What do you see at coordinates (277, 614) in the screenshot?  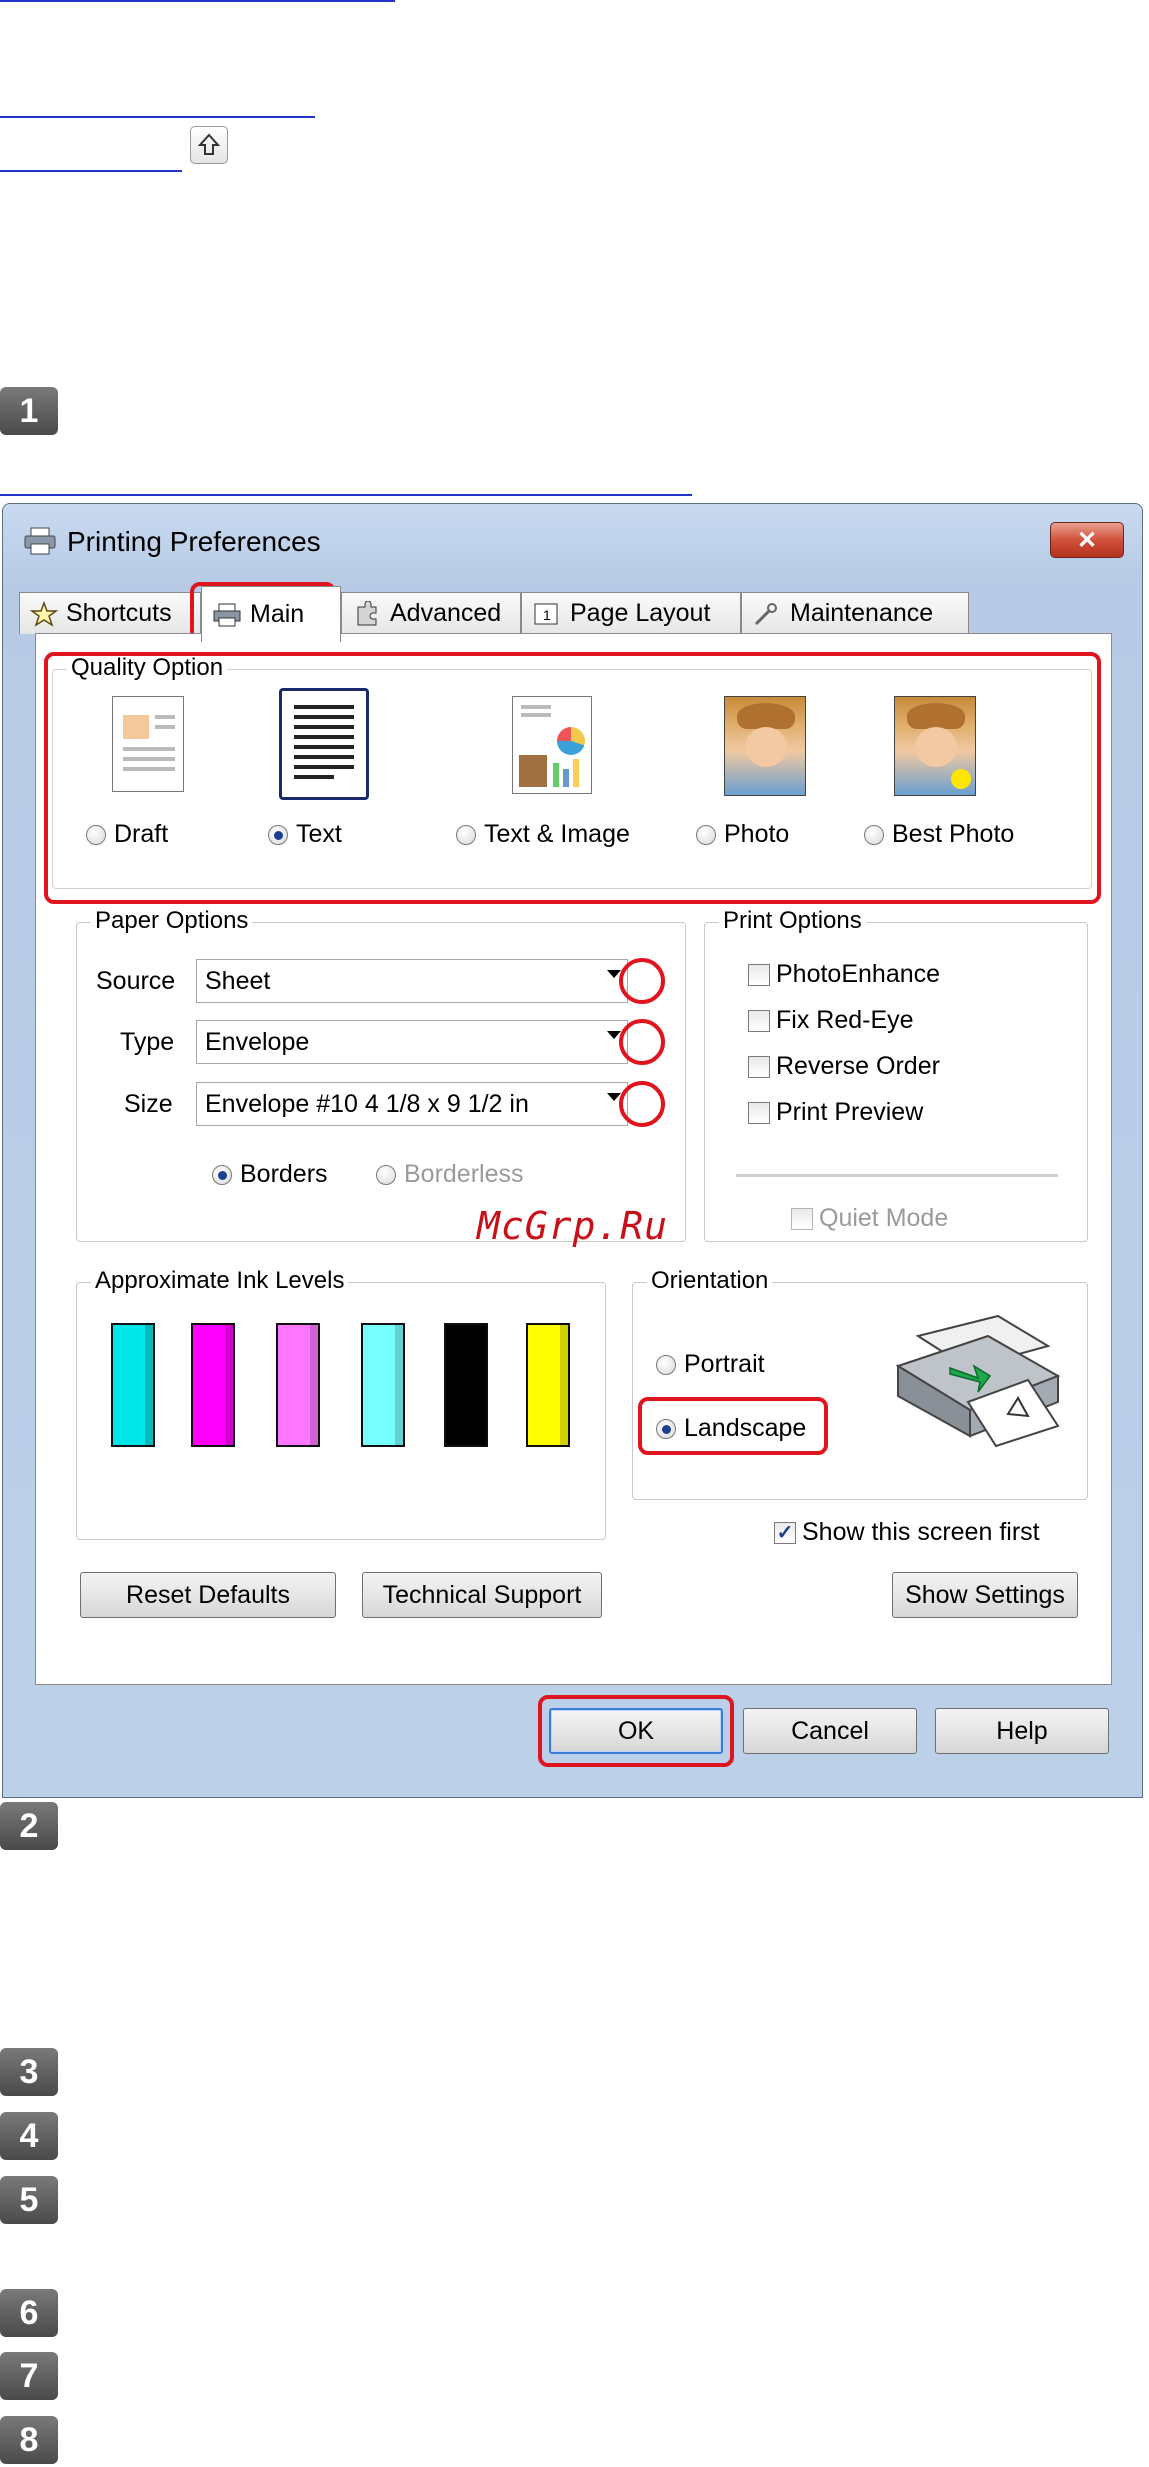 I see `tab-label: Main` at bounding box center [277, 614].